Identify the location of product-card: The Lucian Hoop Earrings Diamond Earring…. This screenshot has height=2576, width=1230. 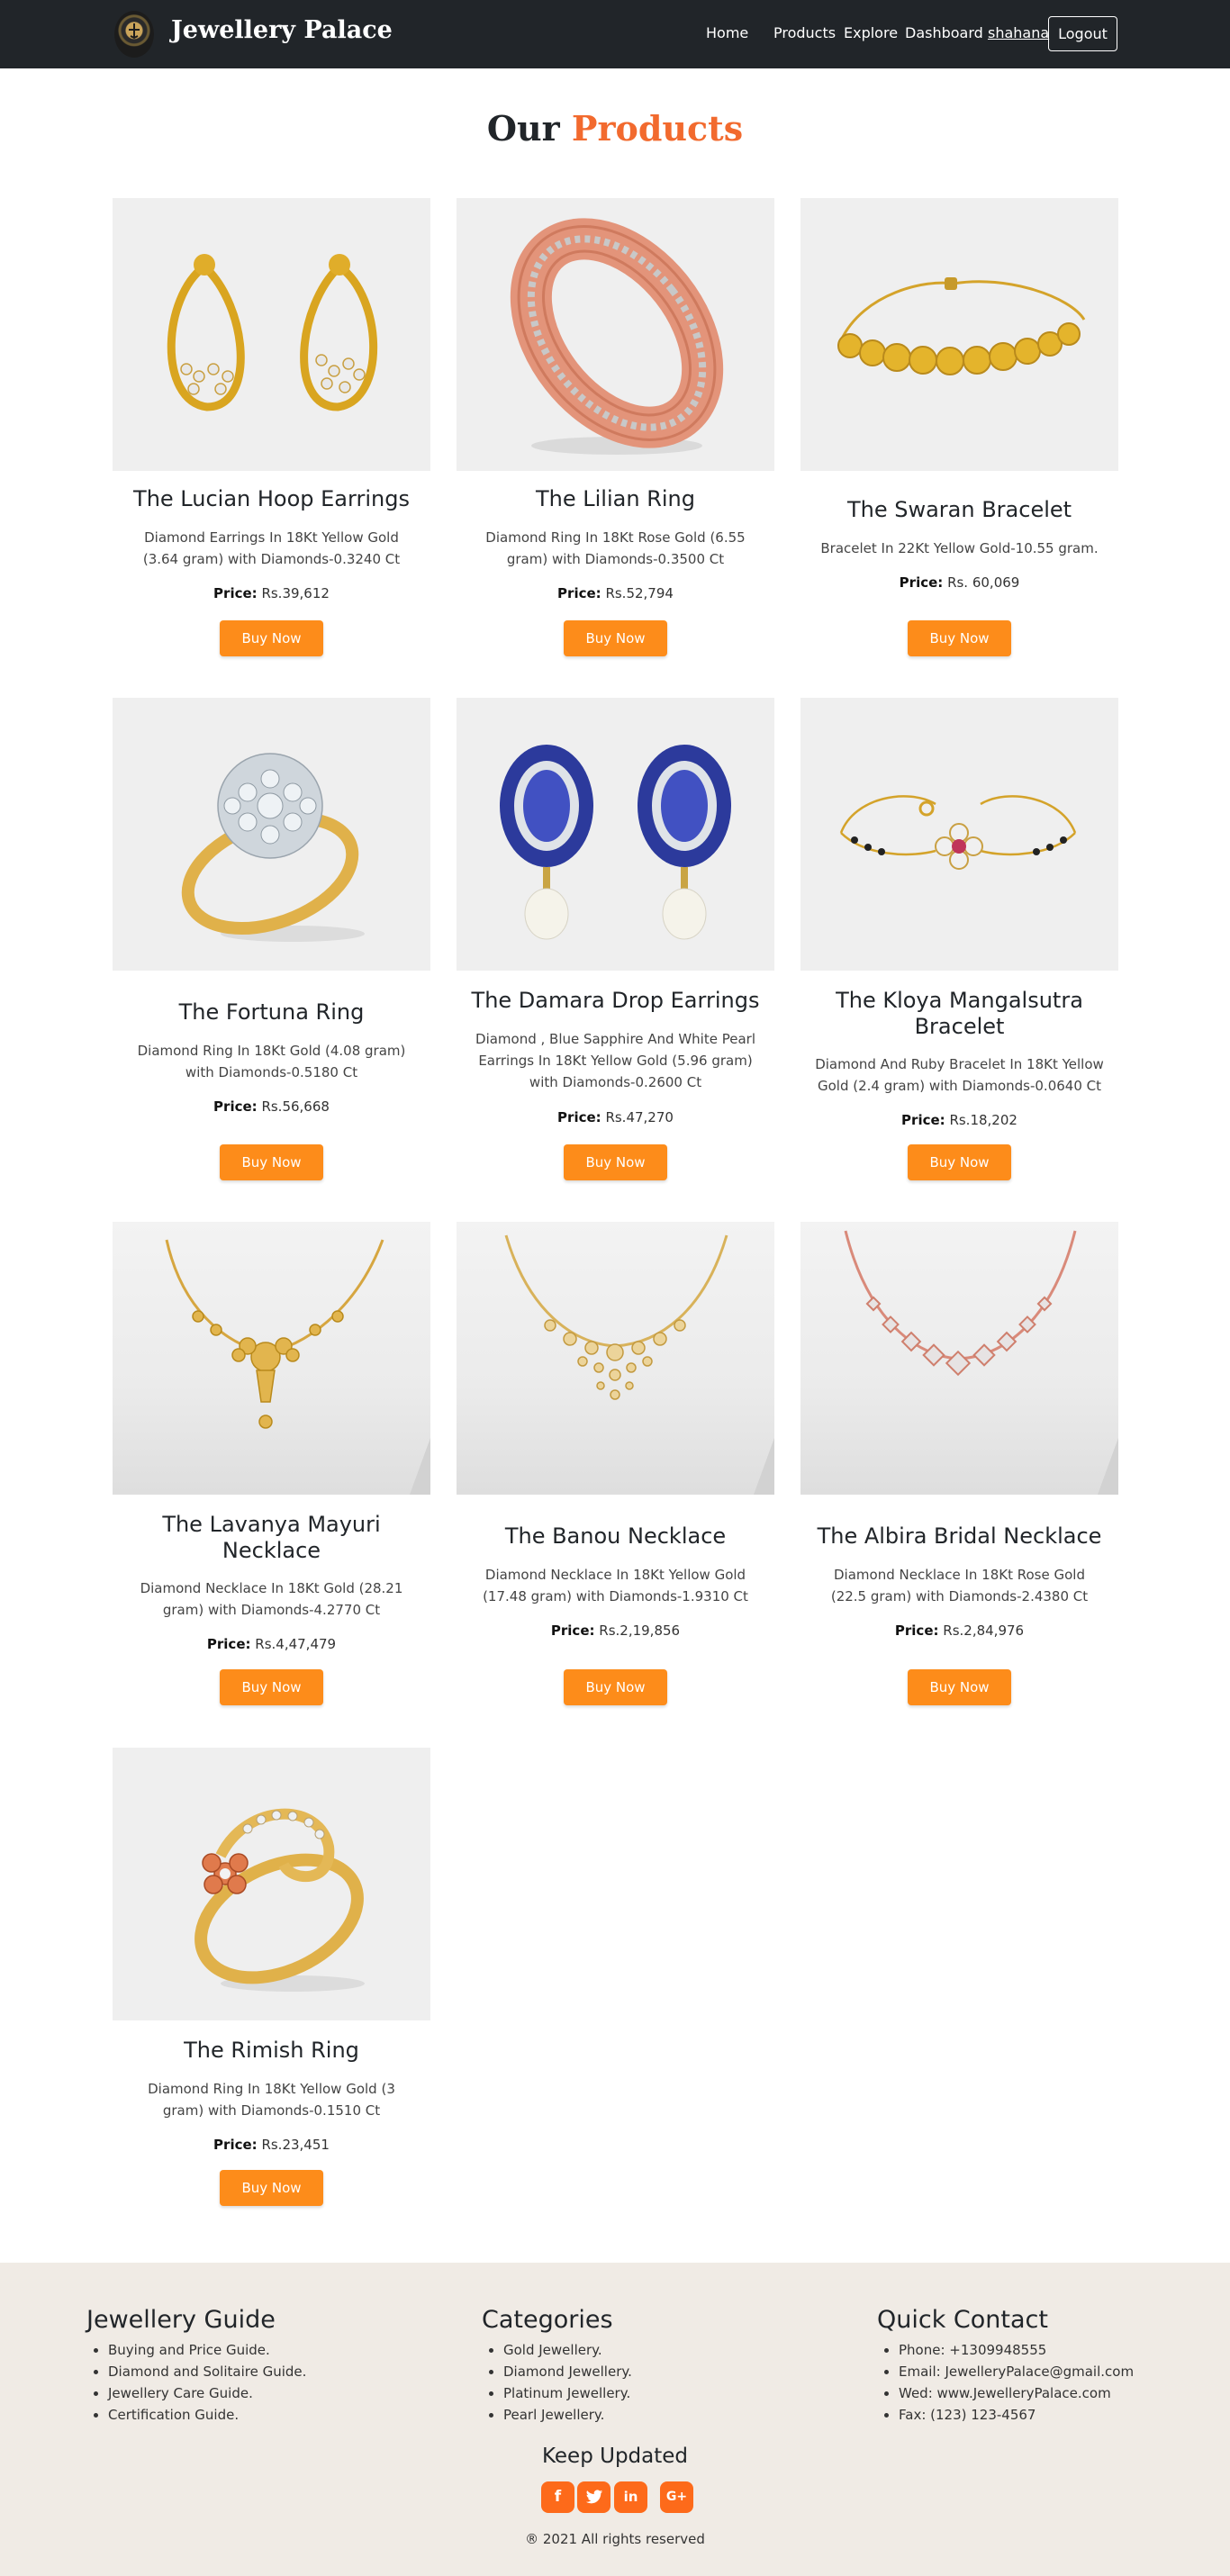
(271, 427).